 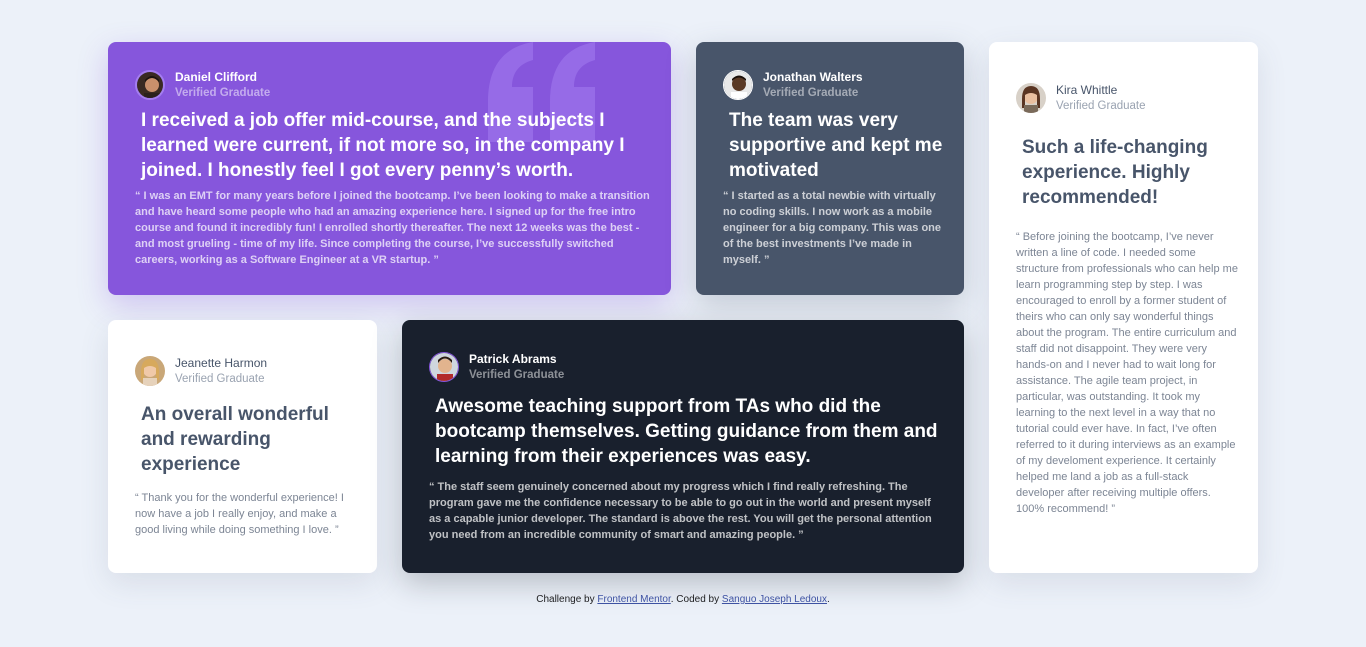 I want to click on author-name: Patrick Abrams, so click(x=513, y=359).